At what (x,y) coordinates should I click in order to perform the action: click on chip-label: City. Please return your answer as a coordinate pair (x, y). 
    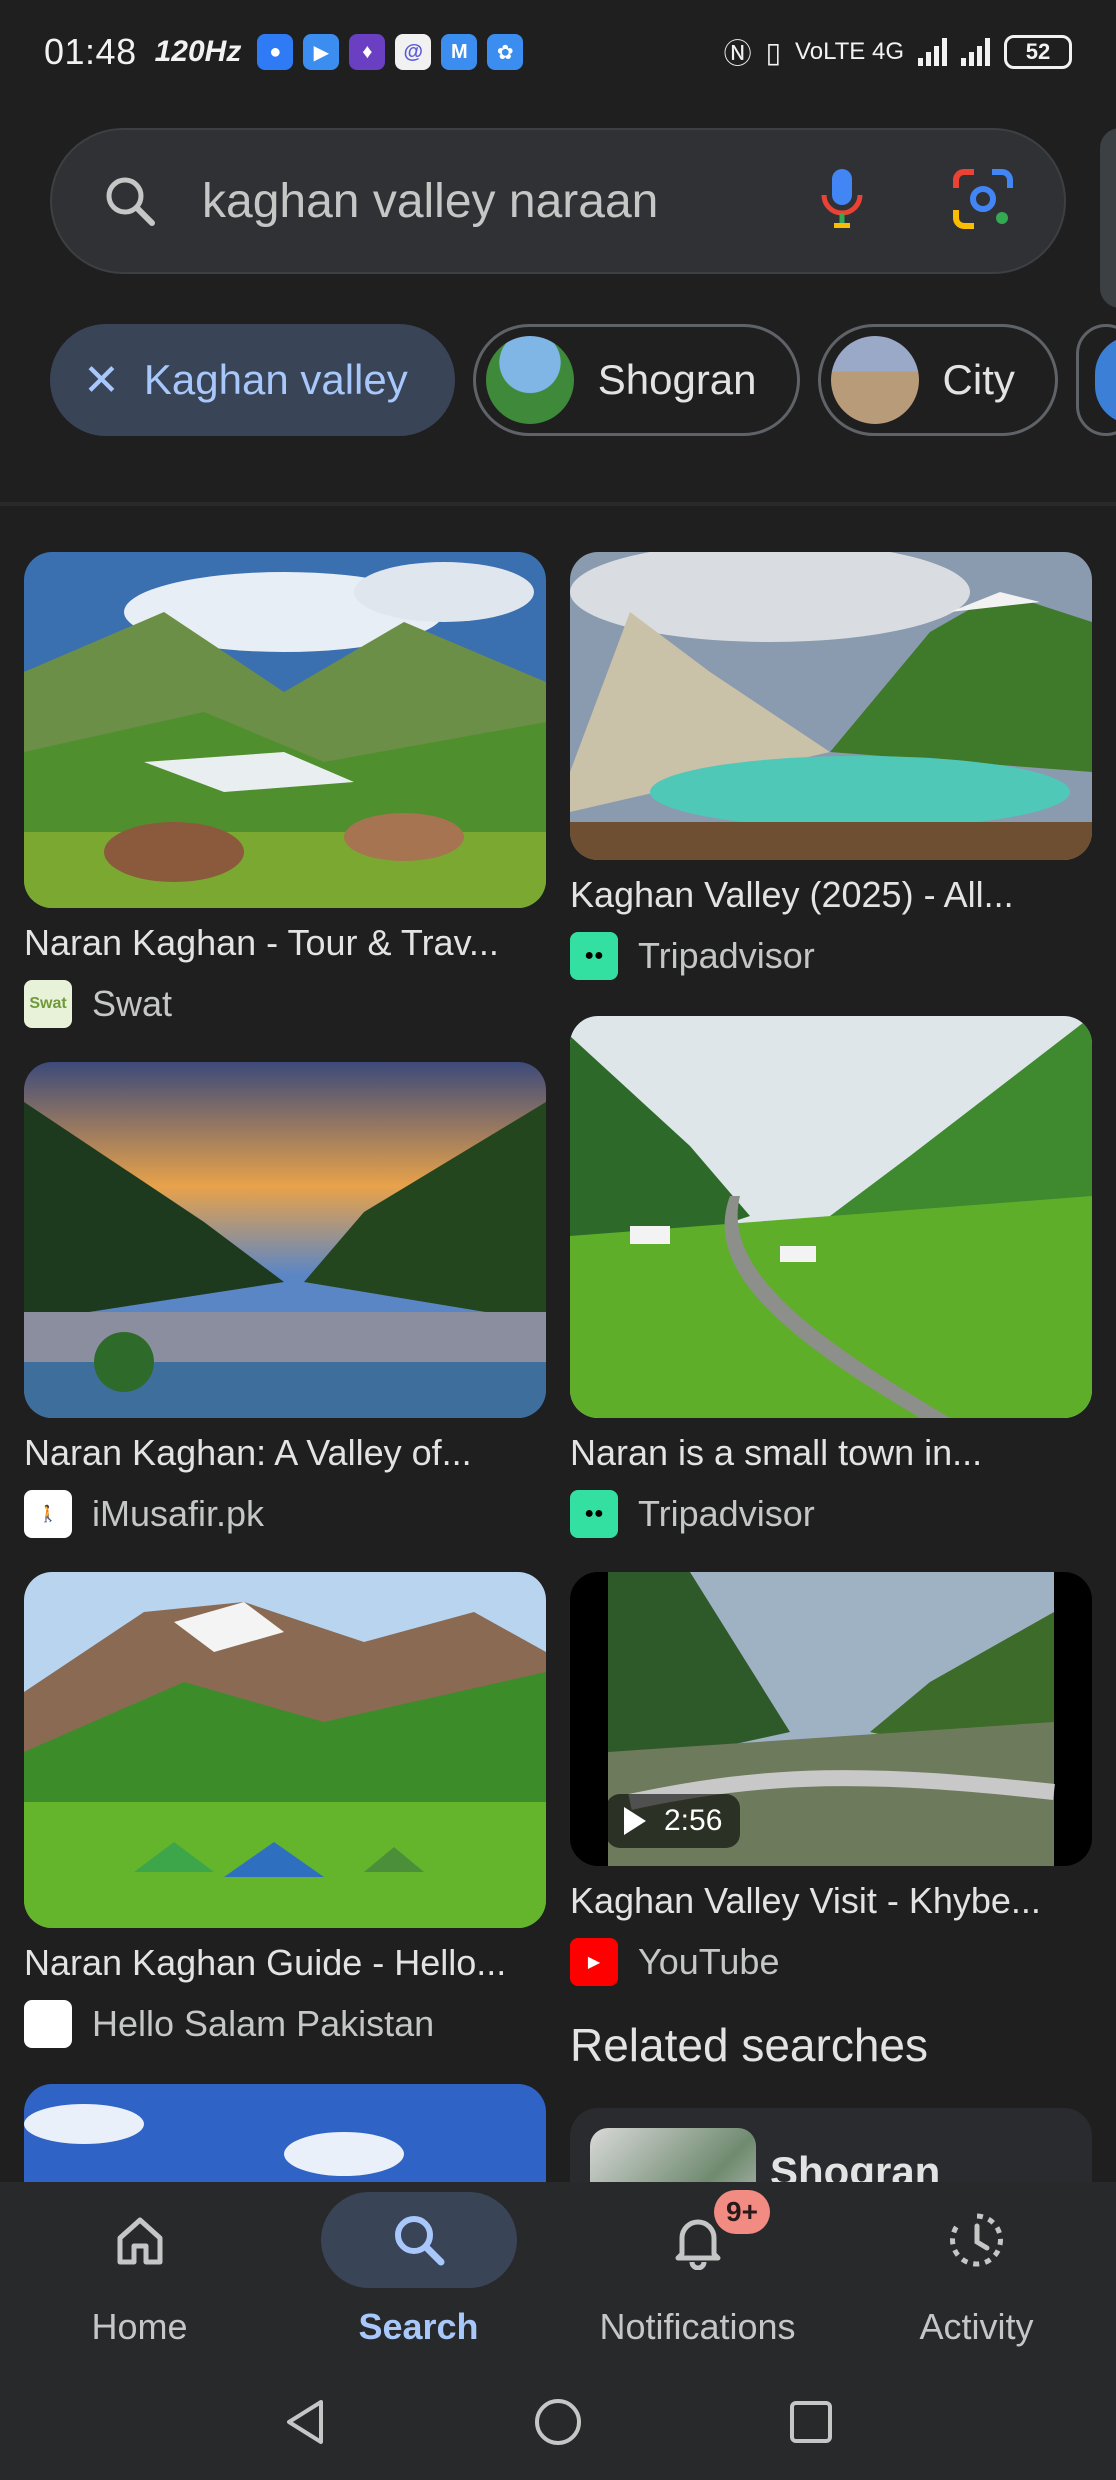
    Looking at the image, I should click on (978, 379).